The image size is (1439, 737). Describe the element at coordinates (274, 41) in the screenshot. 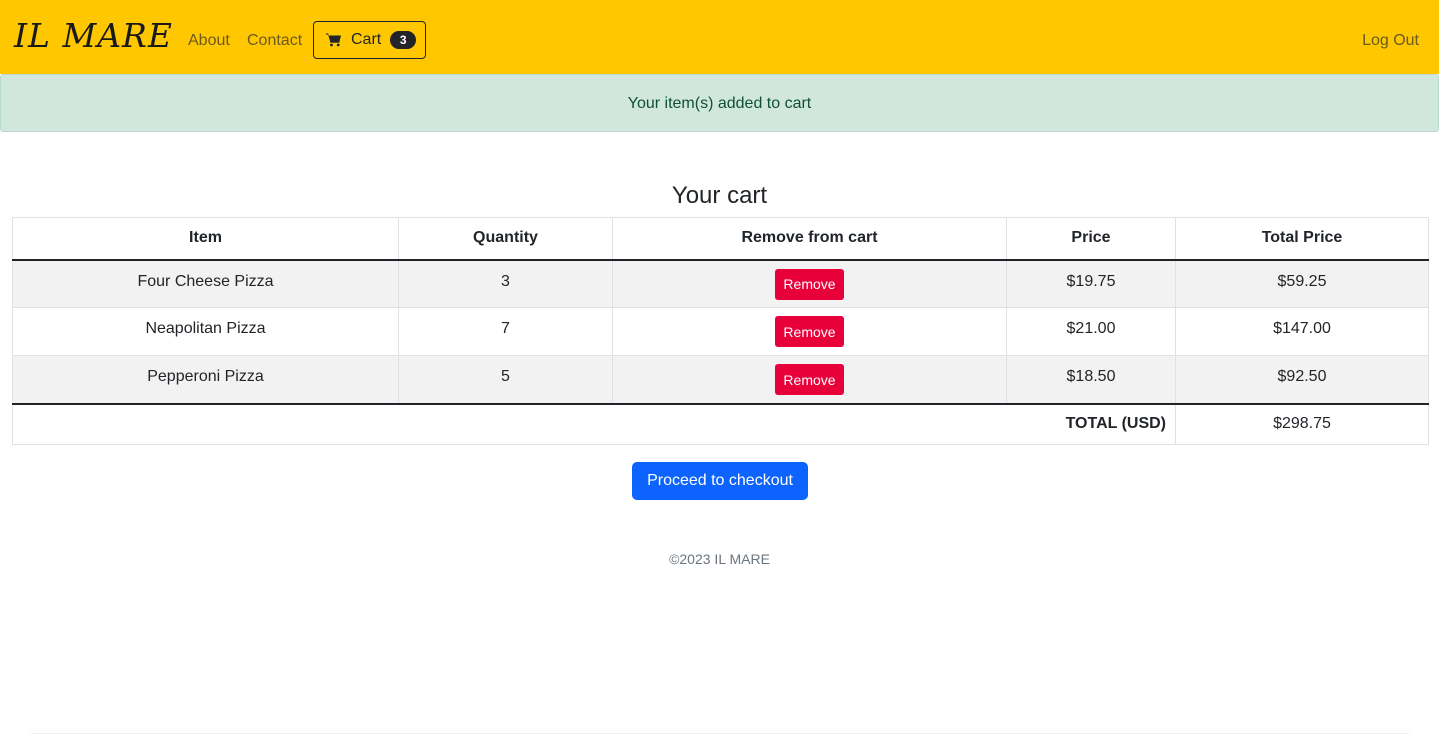

I see `nav-contact-link: Contact` at that location.